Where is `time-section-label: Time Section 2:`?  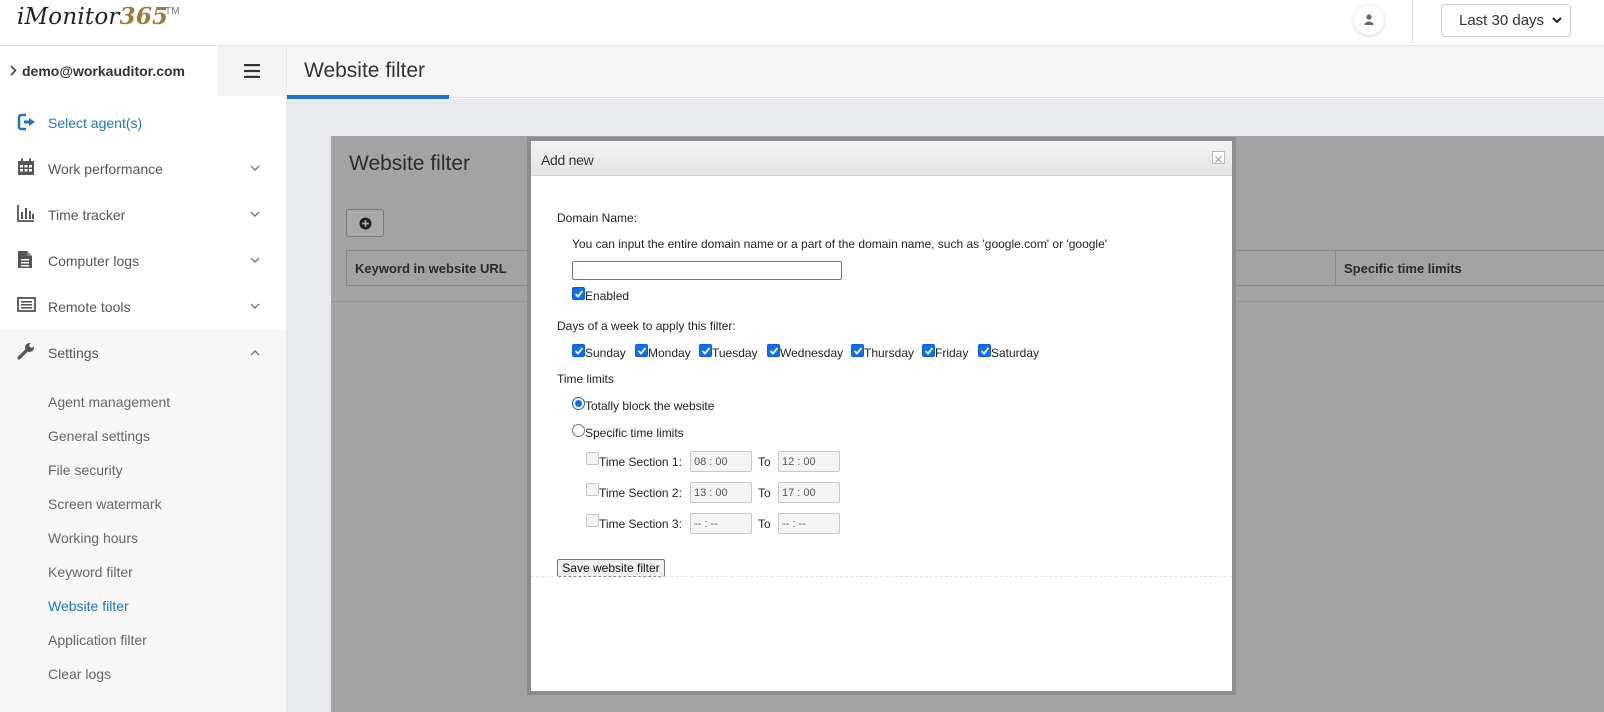 time-section-label: Time Section 2: is located at coordinates (640, 493).